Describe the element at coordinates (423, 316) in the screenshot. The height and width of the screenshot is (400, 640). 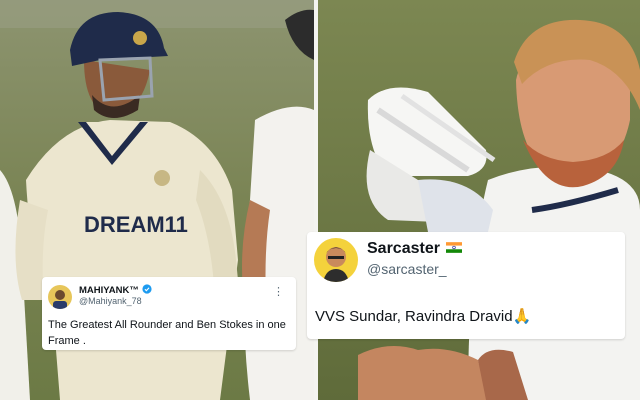
I see `tweet-text: VVS Sundar, Ravindra Dravid🙏` at that location.